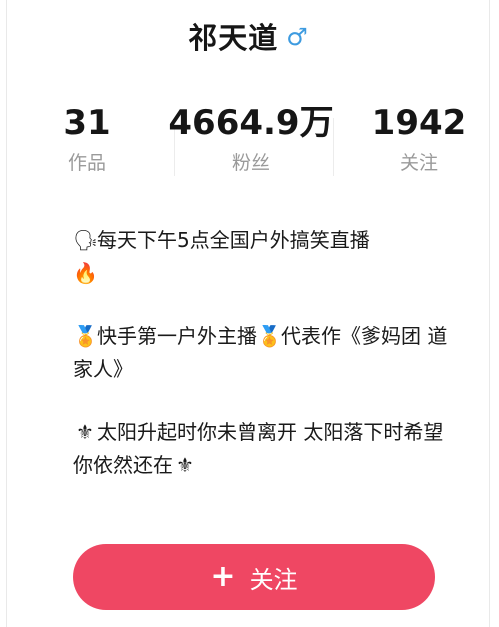 The image size is (499, 627). I want to click on follow-button: + 关注, so click(254, 577).